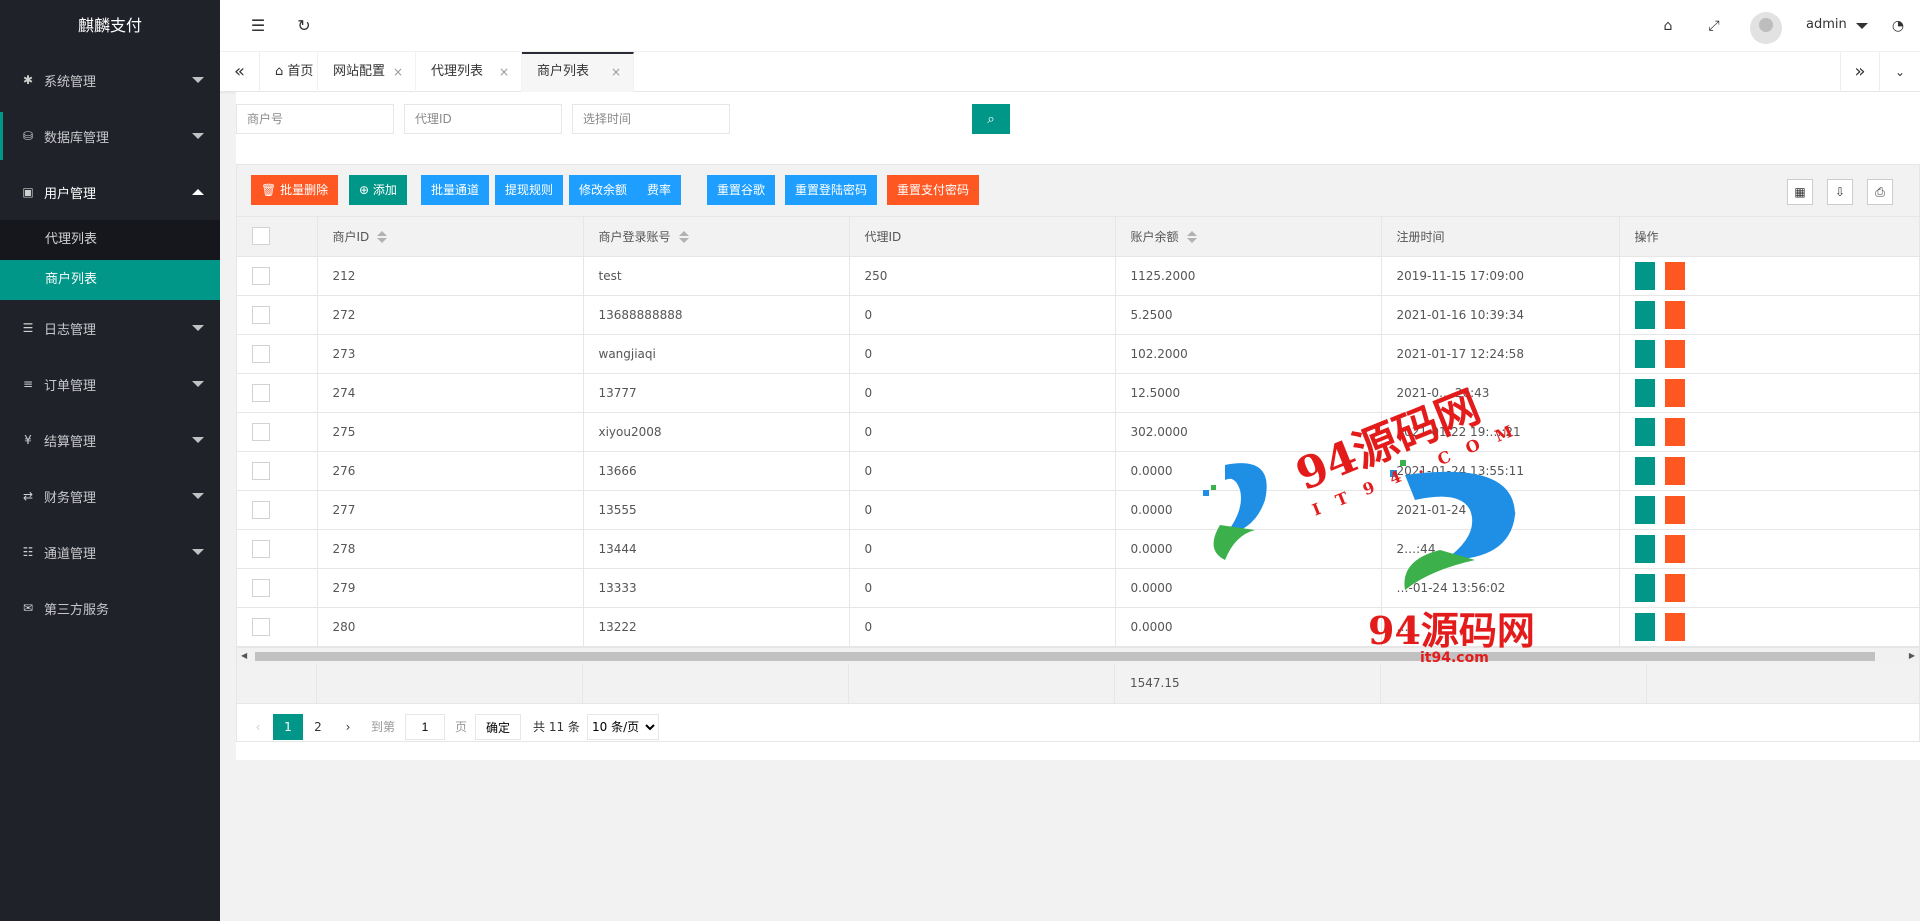  What do you see at coordinates (261, 236) in the screenshot?
I see `select-all-checkbox` at bounding box center [261, 236].